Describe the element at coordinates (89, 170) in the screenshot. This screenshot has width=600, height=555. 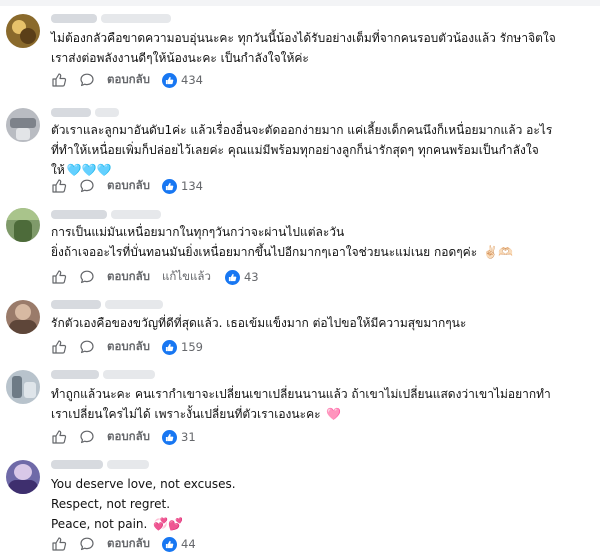
I see `heart-emoji: 🩵🩵🩵` at that location.